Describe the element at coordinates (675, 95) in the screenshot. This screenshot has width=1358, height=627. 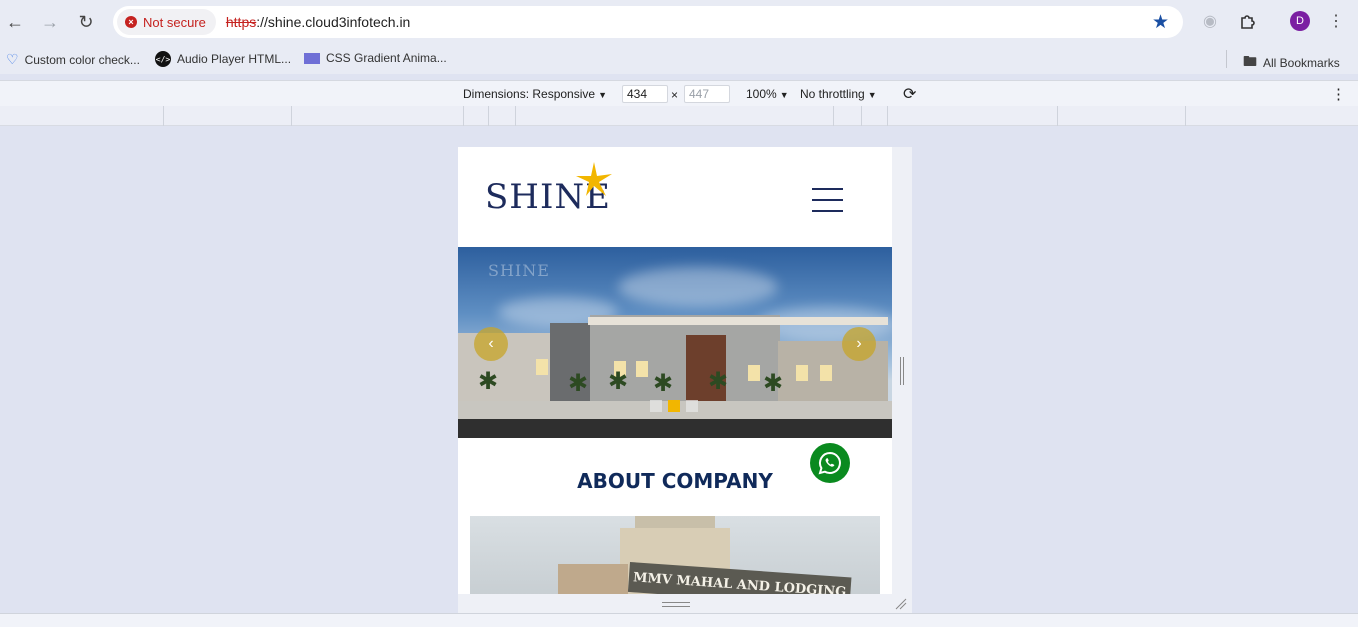
I see `times-symbol: ×` at that location.